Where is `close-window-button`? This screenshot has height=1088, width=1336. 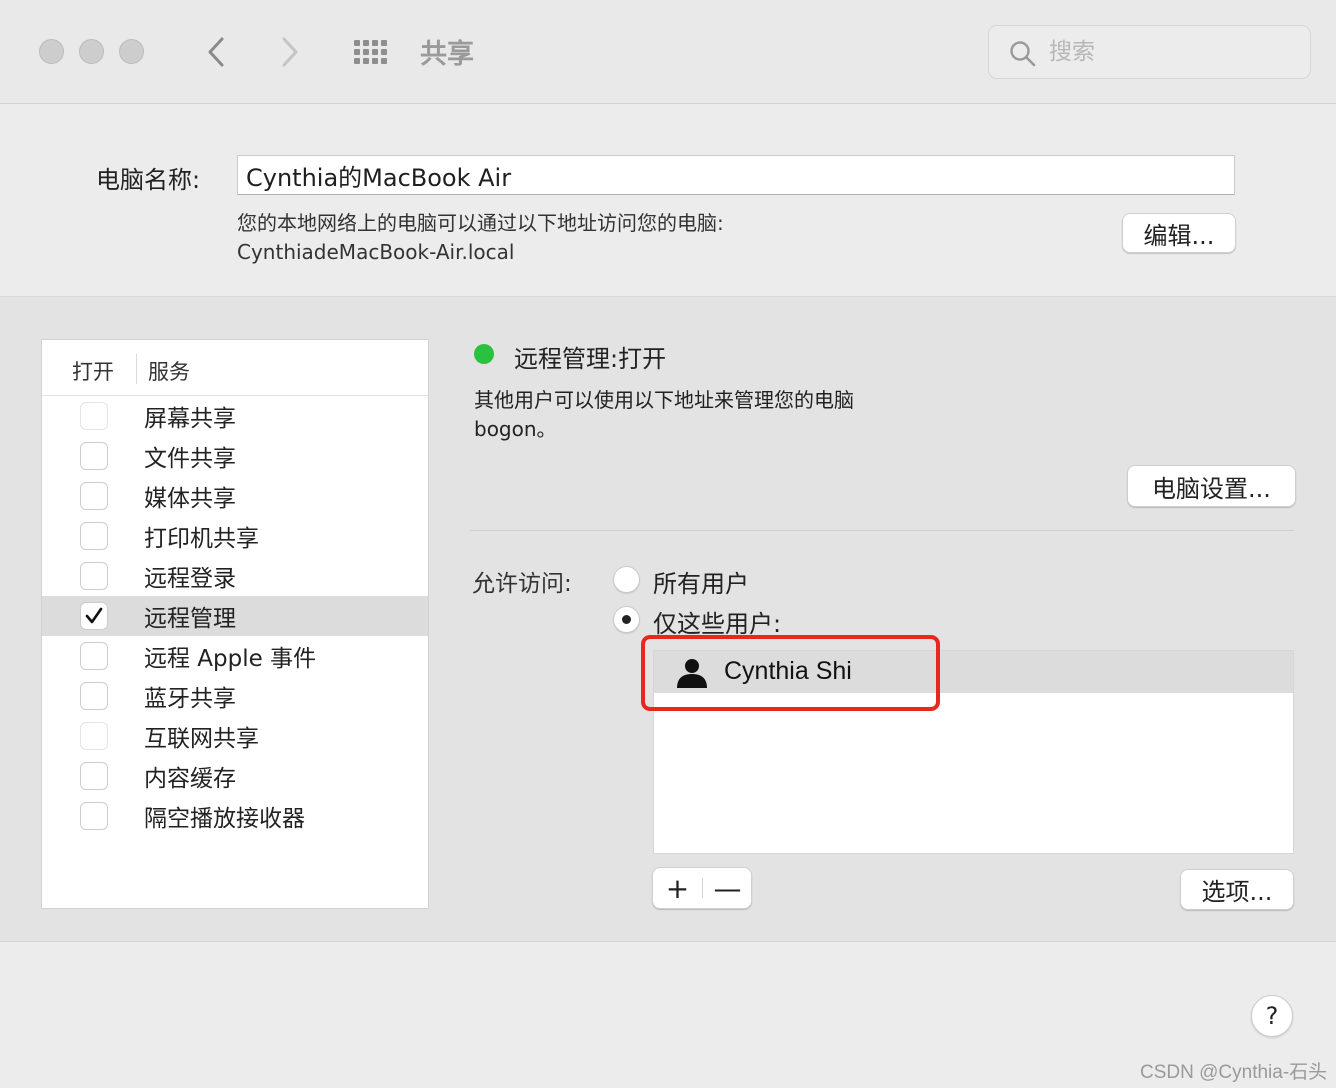
close-window-button is located at coordinates (51, 51).